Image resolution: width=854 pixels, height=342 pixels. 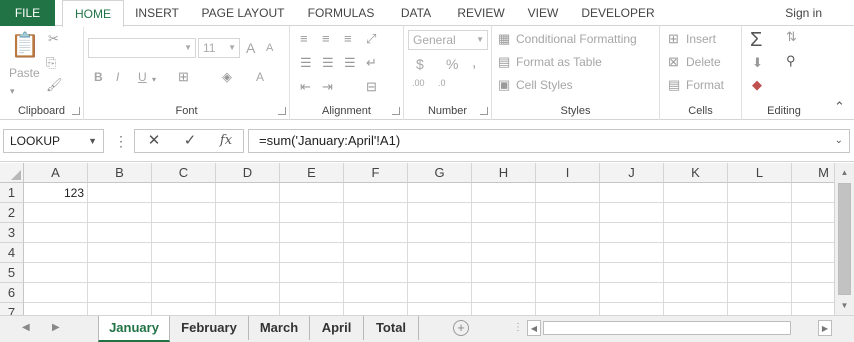 I want to click on row-header-4: 4, so click(x=12, y=253).